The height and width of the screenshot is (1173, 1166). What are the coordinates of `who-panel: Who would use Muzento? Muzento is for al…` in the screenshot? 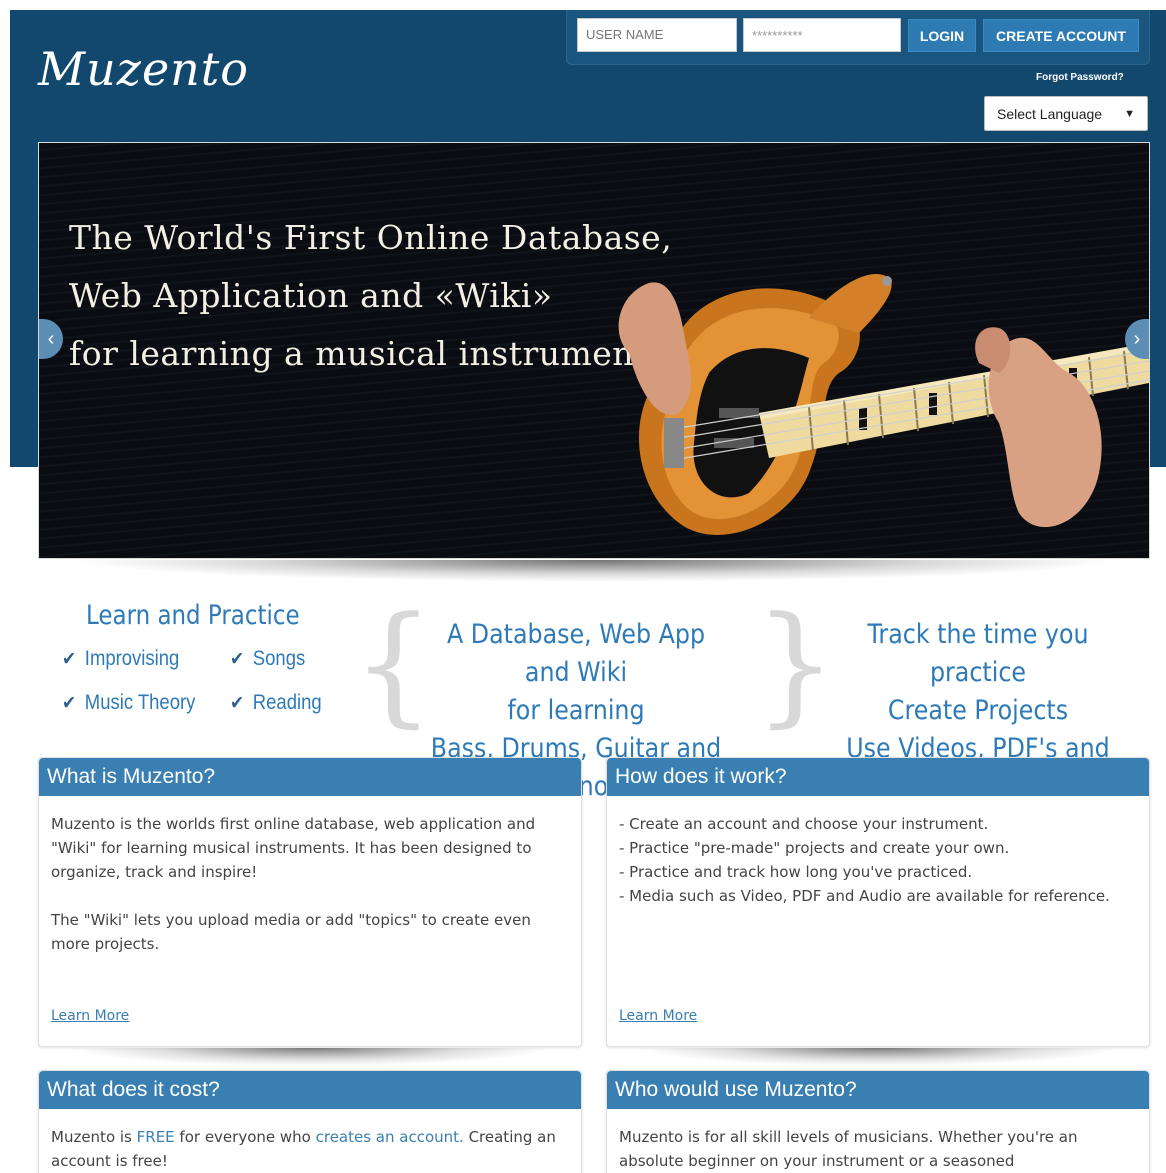 It's located at (878, 1121).